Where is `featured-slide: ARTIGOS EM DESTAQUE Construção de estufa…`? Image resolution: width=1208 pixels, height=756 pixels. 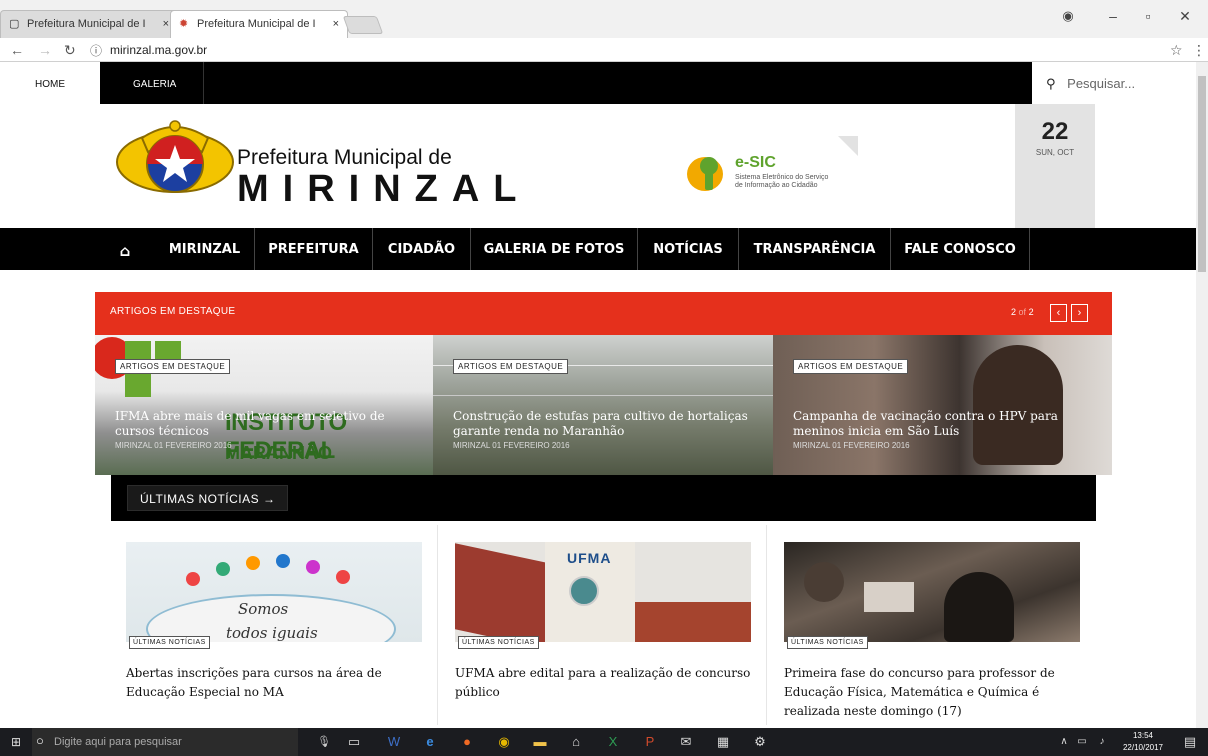
featured-slide: ARTIGOS EM DESTAQUE Construção de estufa… is located at coordinates (603, 405).